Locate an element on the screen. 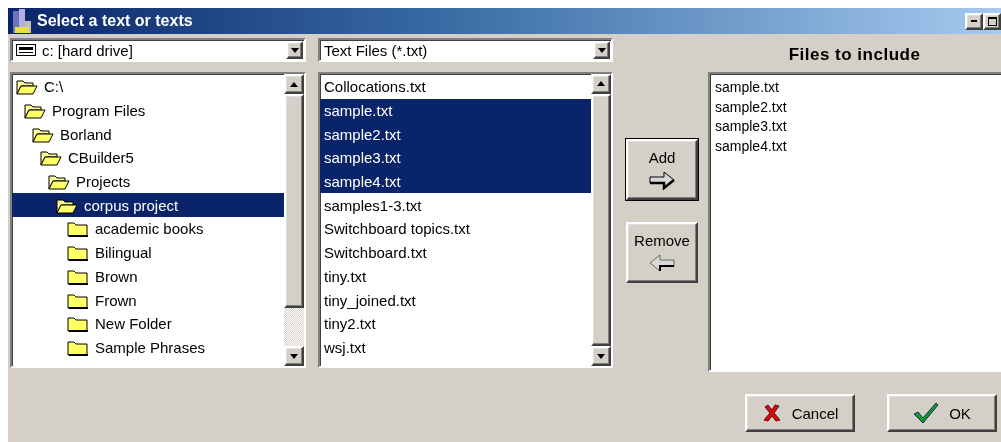  folder-item: academic books is located at coordinates (148, 229).